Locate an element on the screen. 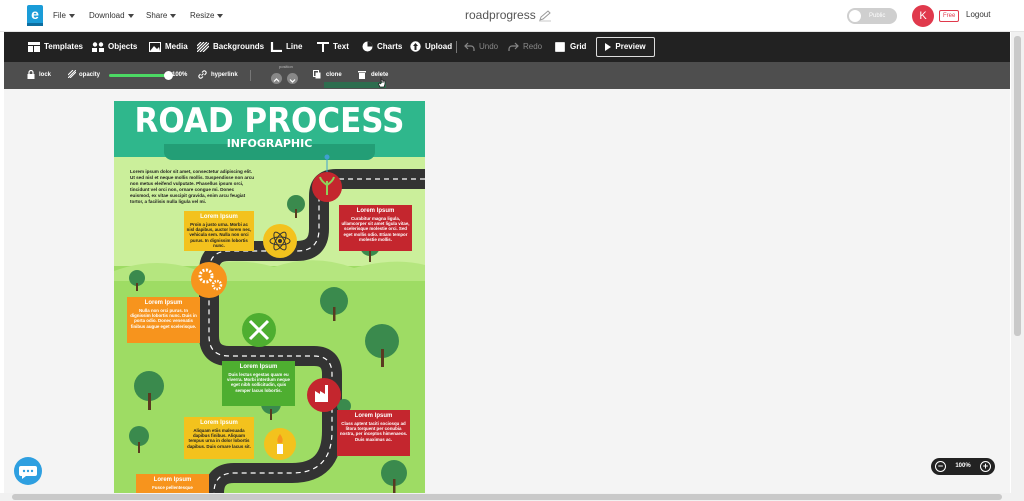  hyperlink-label: hyperlink is located at coordinates (224, 75).